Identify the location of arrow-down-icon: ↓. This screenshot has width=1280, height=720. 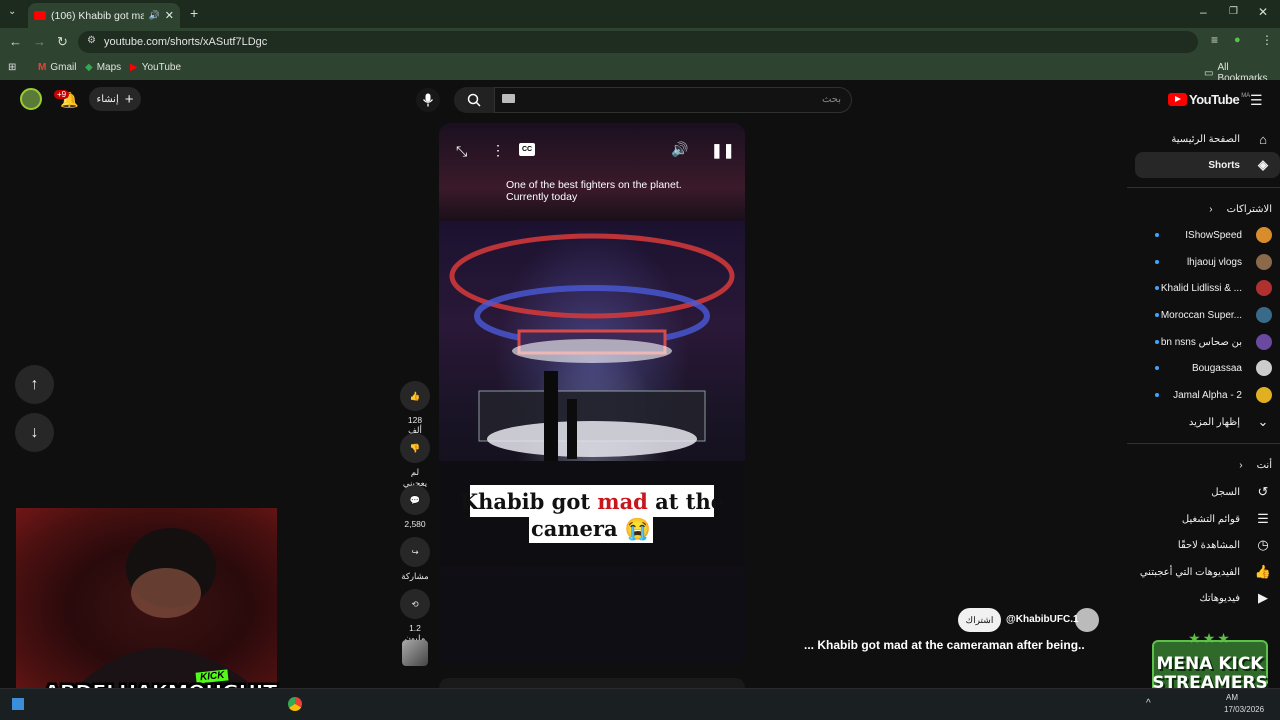
(34, 432).